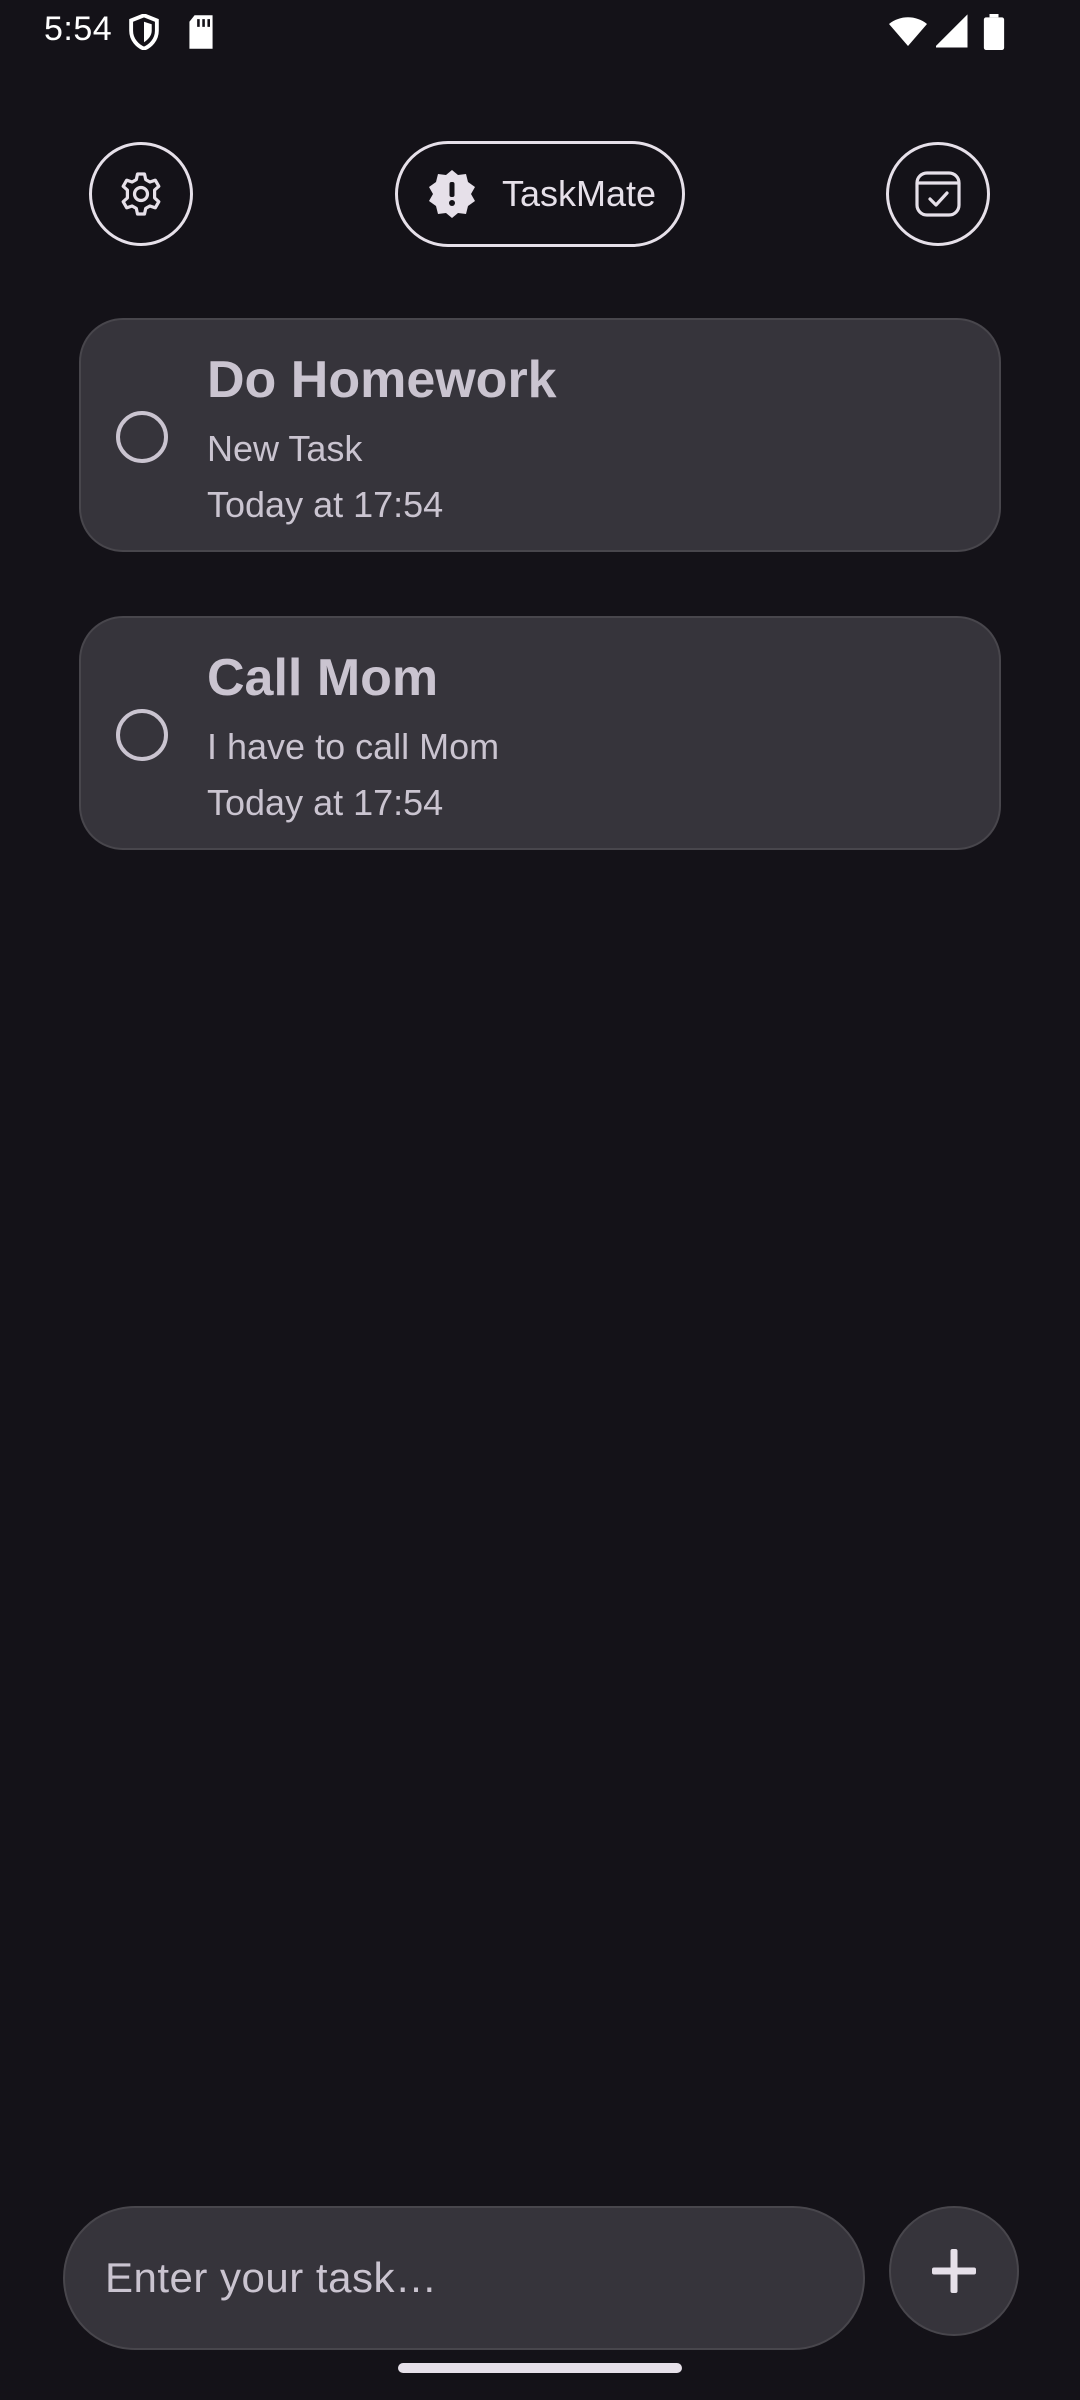 This screenshot has height=2400, width=1080. I want to click on app-title-pill: TaskMate, so click(540, 194).